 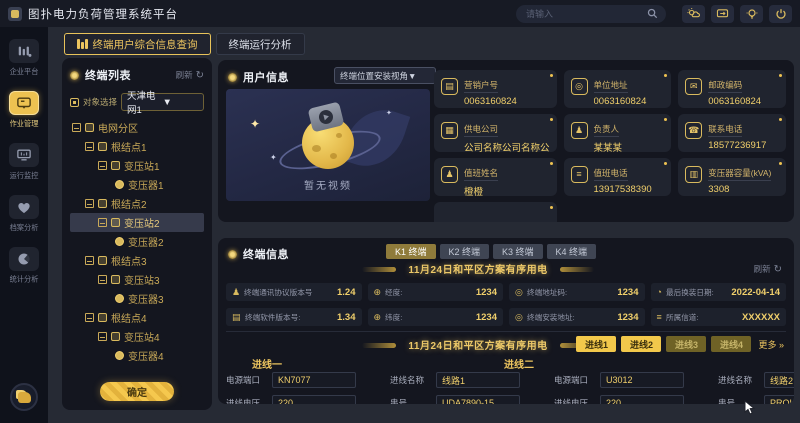 I want to click on tree-refresh-button: 刷新 ↻, so click(x=190, y=75).